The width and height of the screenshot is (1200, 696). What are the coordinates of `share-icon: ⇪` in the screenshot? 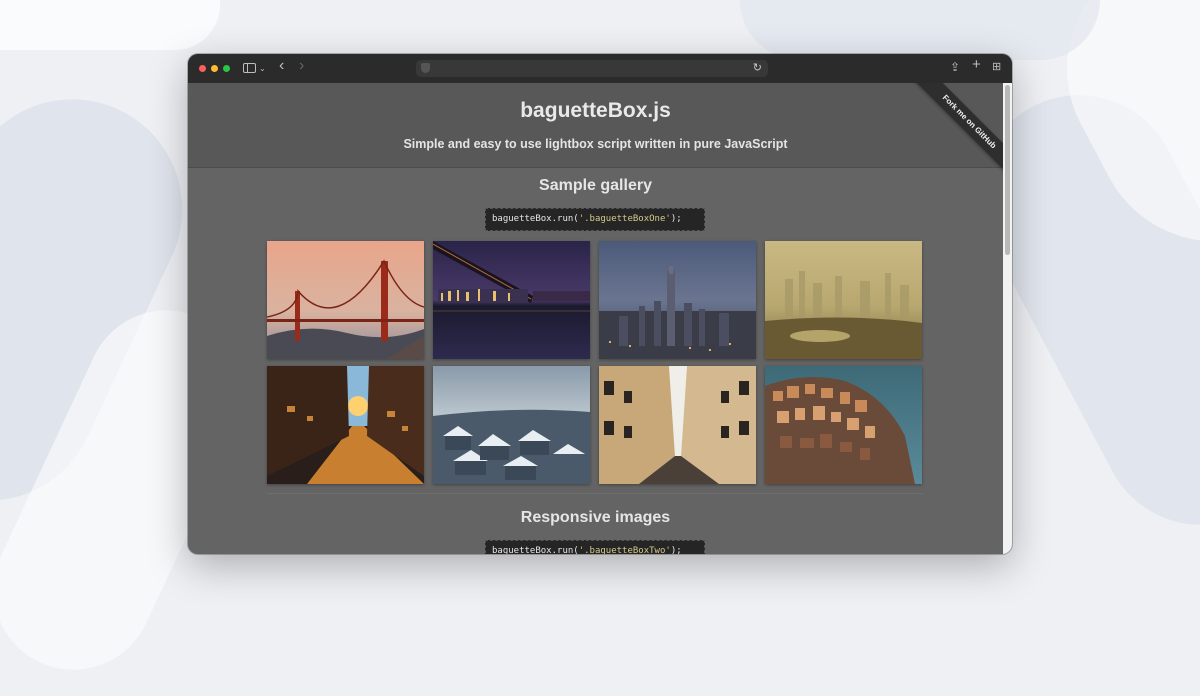 It's located at (955, 67).